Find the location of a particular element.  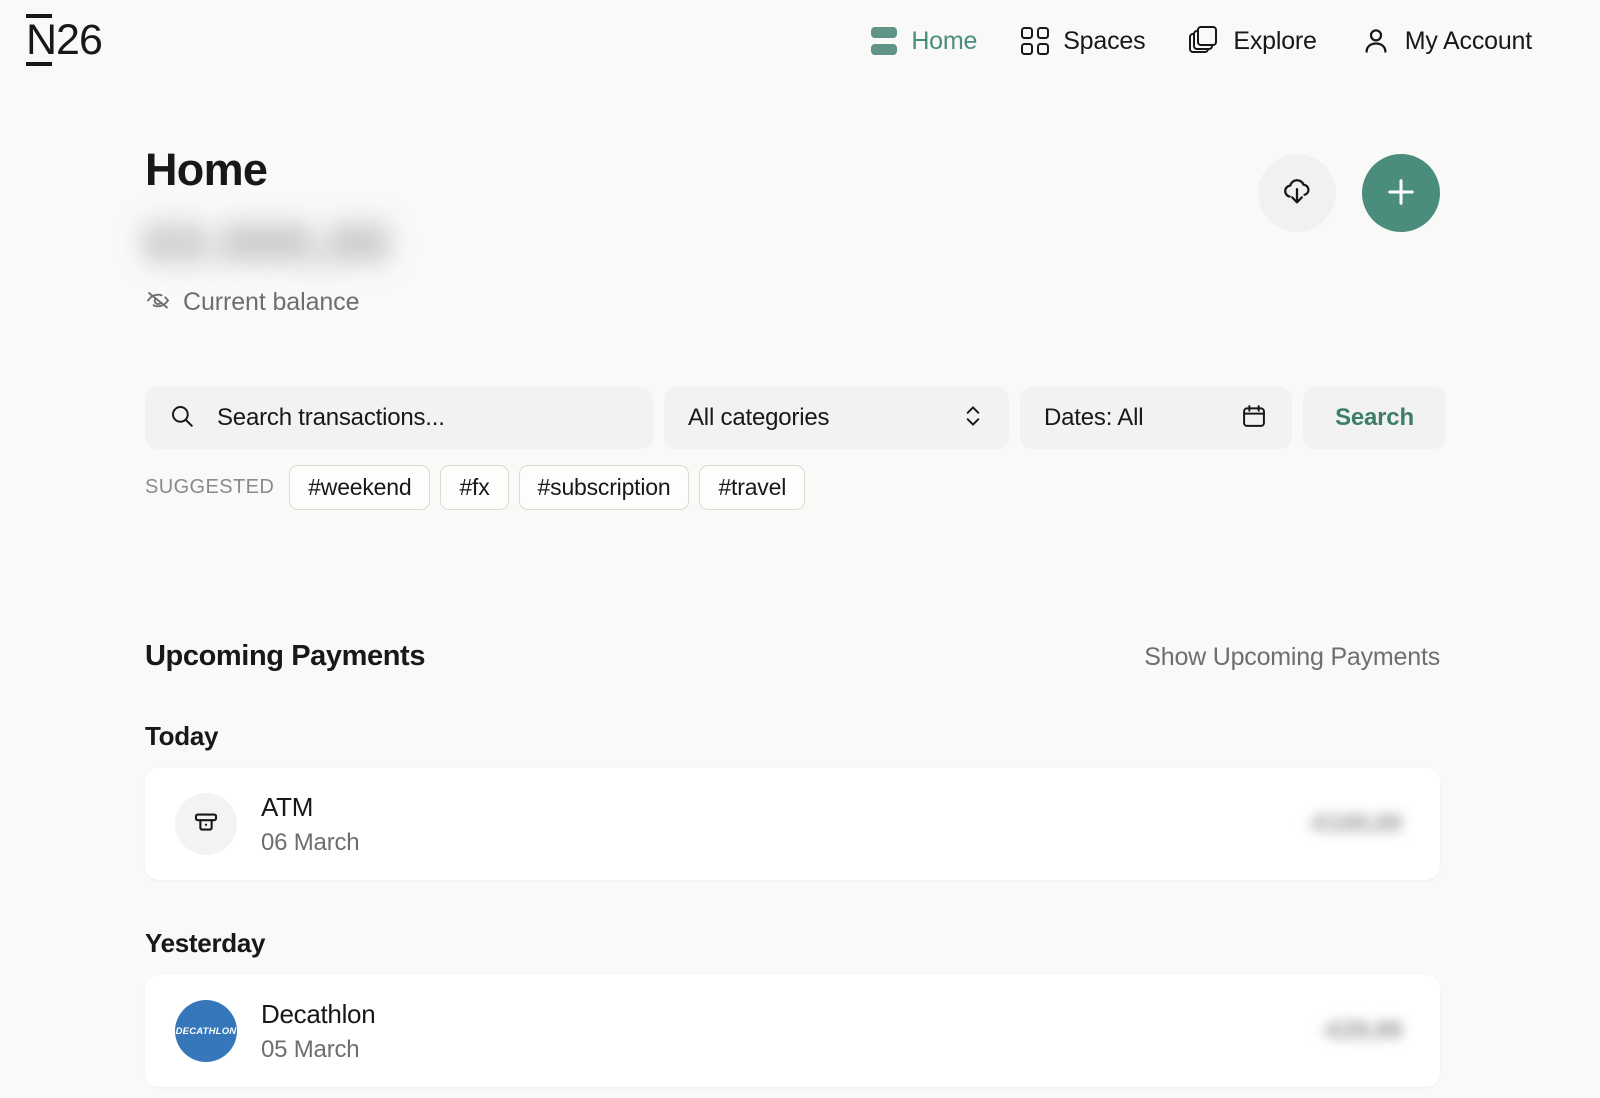

add-new-button is located at coordinates (1401, 193).